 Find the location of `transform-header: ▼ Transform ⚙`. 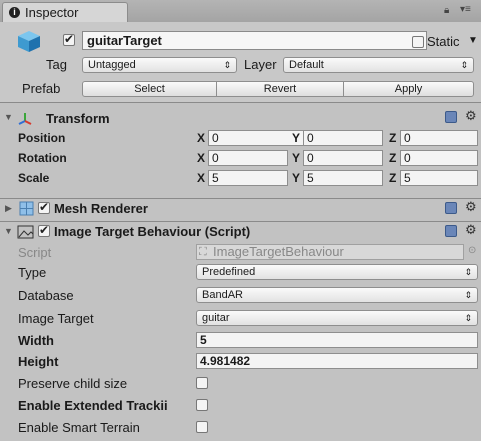

transform-header: ▼ Transform ⚙ is located at coordinates (240, 118).